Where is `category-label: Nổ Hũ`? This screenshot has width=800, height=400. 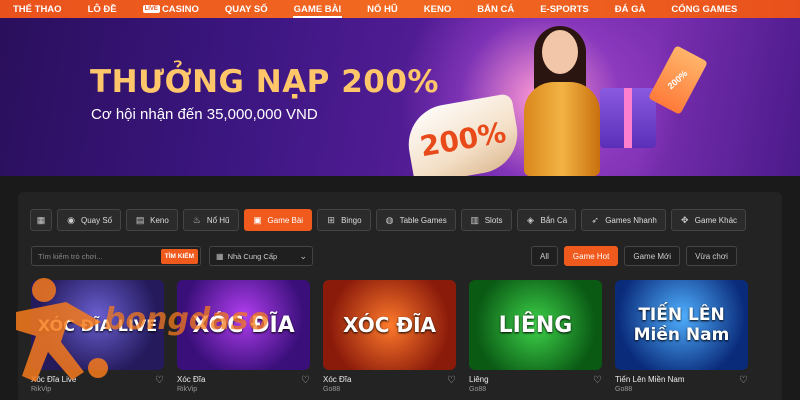
category-label: Nổ Hũ is located at coordinates (218, 220).